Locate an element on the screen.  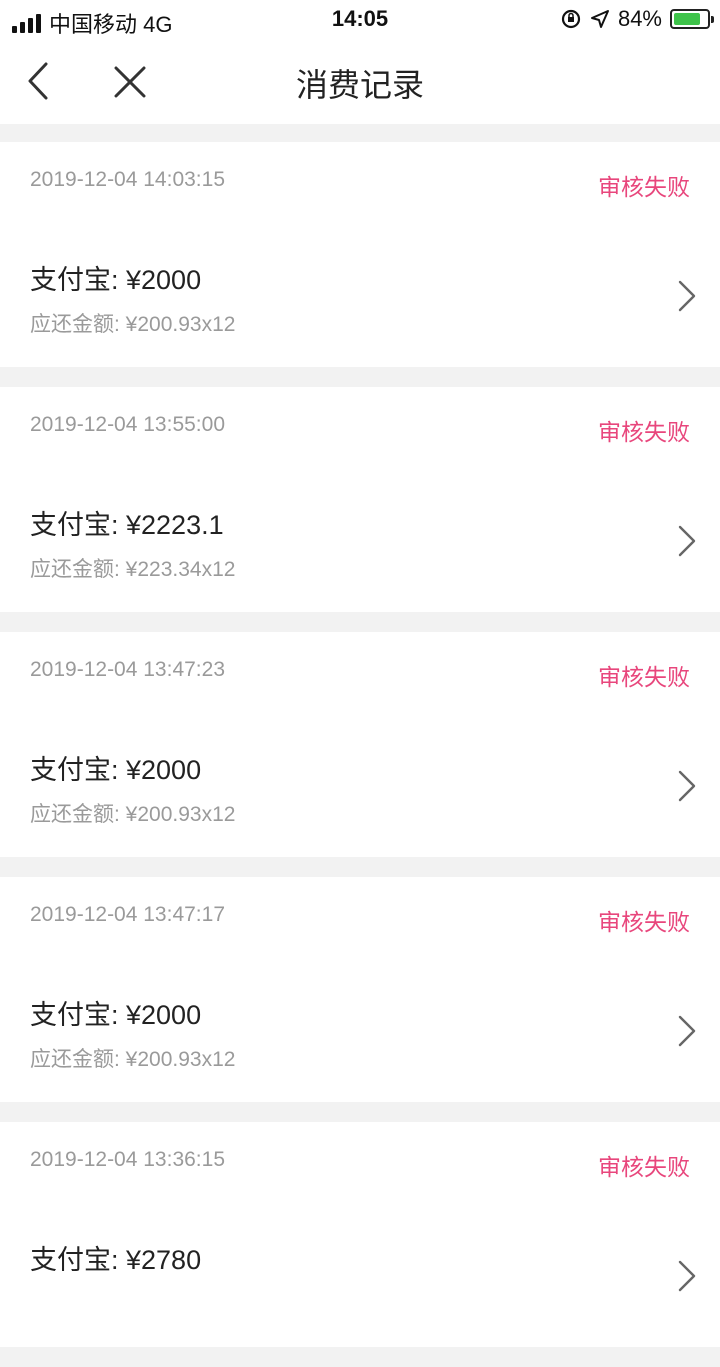
nav-bar: 消费记录 is located at coordinates (360, 81).